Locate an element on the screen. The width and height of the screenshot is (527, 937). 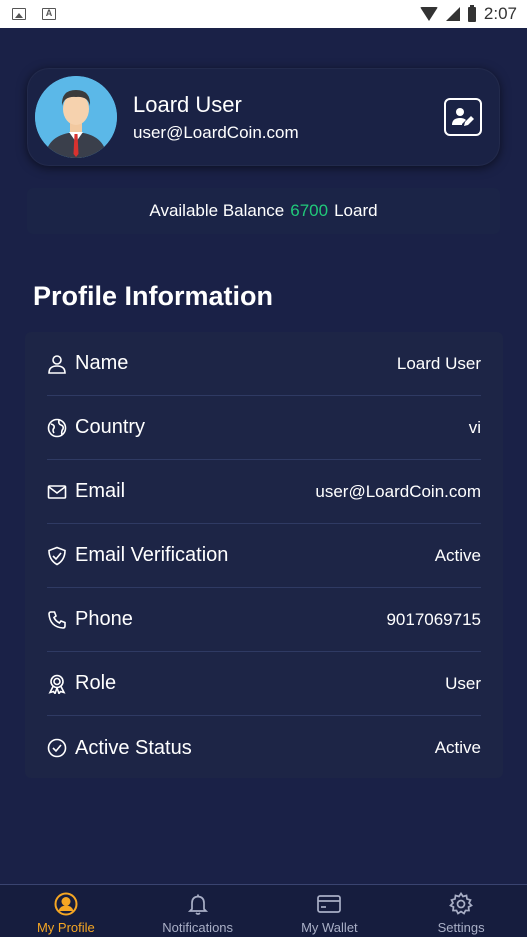
row-label: Email Verification is located at coordinates (152, 555).